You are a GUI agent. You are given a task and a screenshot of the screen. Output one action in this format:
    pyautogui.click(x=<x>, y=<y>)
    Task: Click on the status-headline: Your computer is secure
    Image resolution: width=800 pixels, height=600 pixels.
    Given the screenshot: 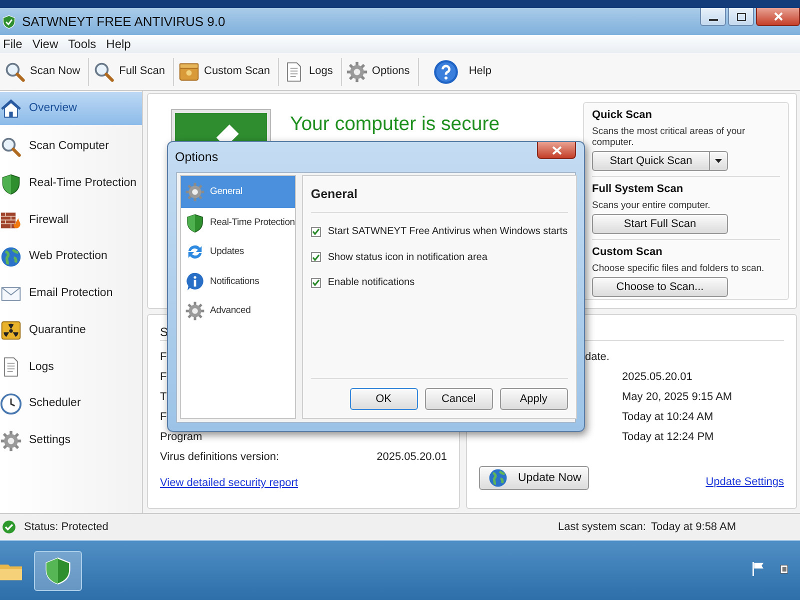 What is the action you would take?
    pyautogui.click(x=395, y=124)
    